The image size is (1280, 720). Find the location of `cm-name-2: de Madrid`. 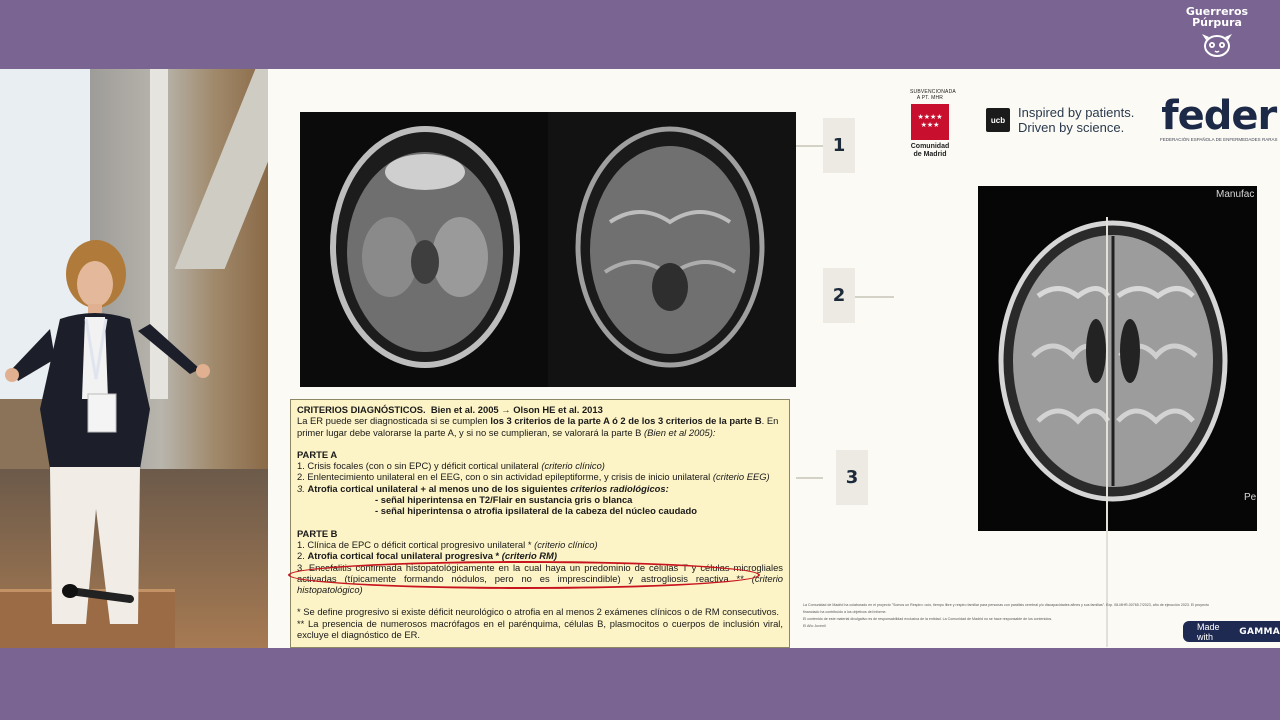

cm-name-2: de Madrid is located at coordinates (930, 154).